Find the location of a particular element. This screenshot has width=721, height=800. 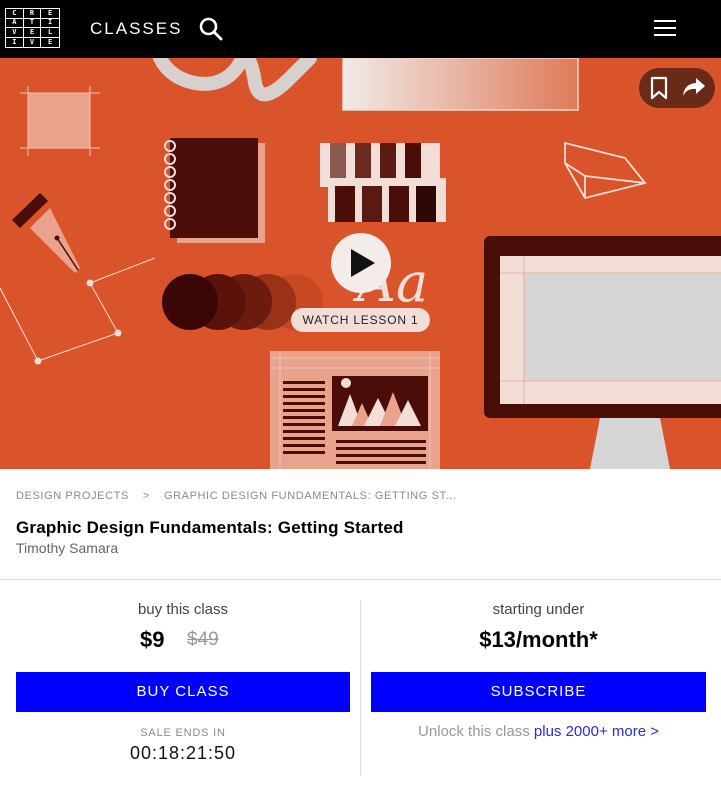

top-navigation-bar: CREATIVELIVE CLASSES is located at coordinates (360, 29).